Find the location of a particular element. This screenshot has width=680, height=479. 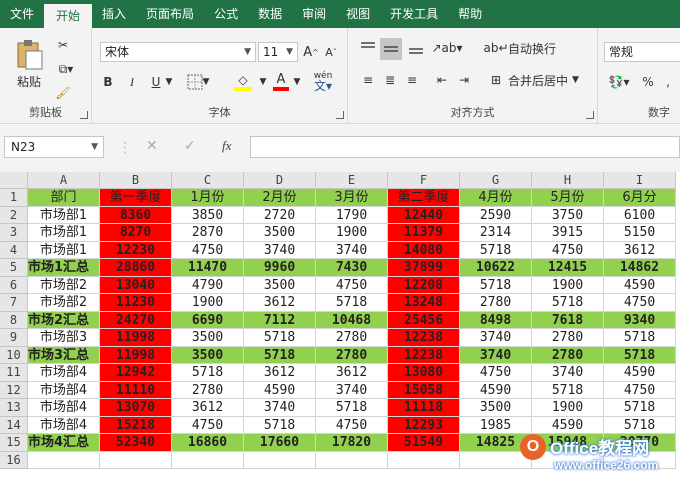

comma-button: , is located at coordinates (668, 82).